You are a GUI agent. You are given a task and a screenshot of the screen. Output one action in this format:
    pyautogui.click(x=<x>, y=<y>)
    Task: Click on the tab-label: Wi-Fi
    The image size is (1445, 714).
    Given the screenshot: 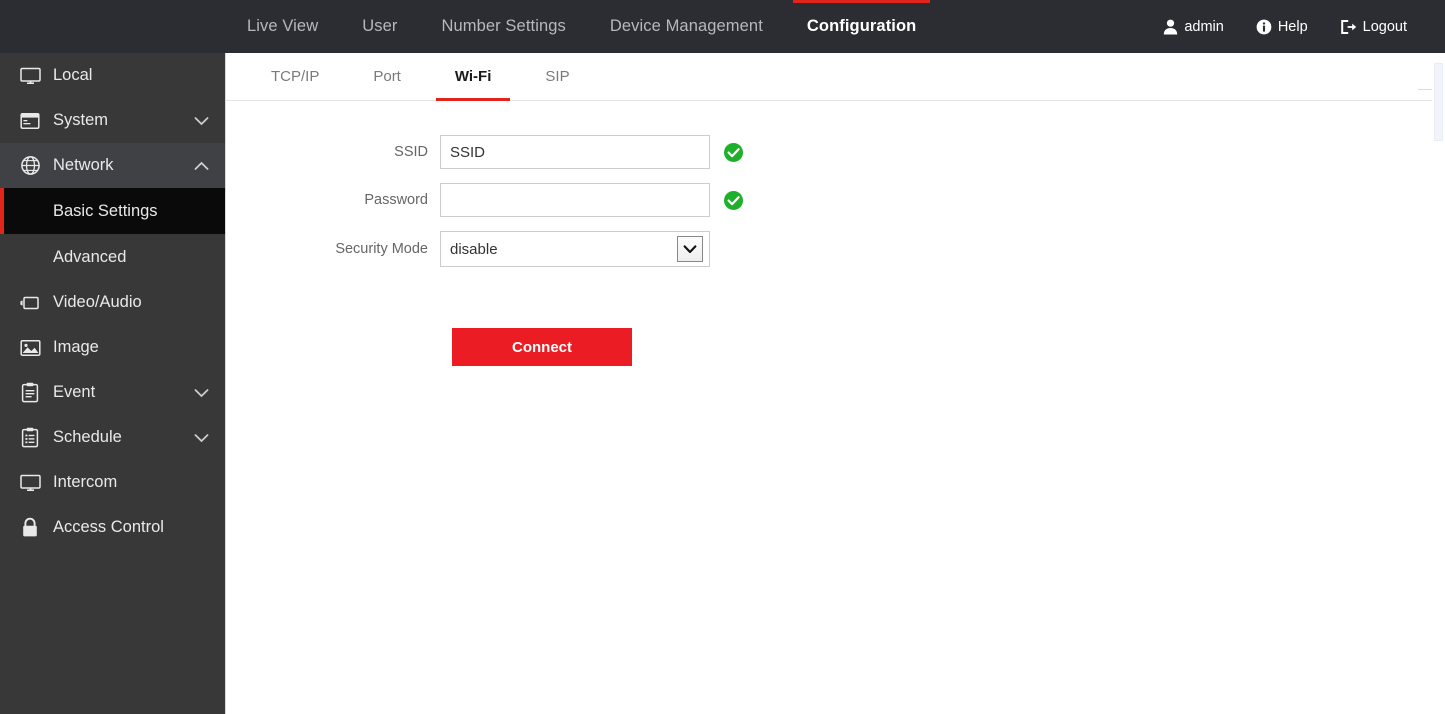 What is the action you would take?
    pyautogui.click(x=473, y=76)
    